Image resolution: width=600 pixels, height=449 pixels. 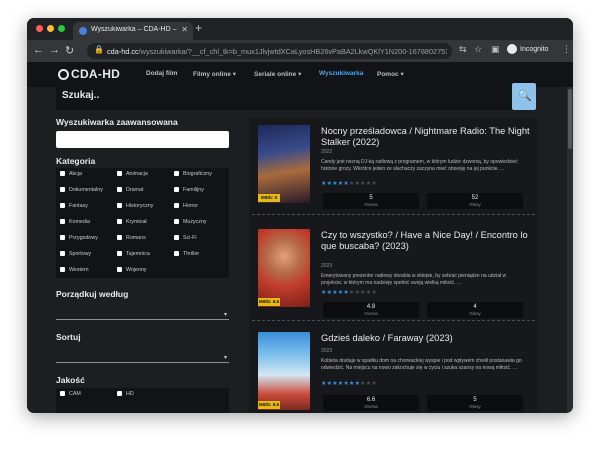 I want to click on category-checkbox: Sportowy, so click(x=75, y=254).